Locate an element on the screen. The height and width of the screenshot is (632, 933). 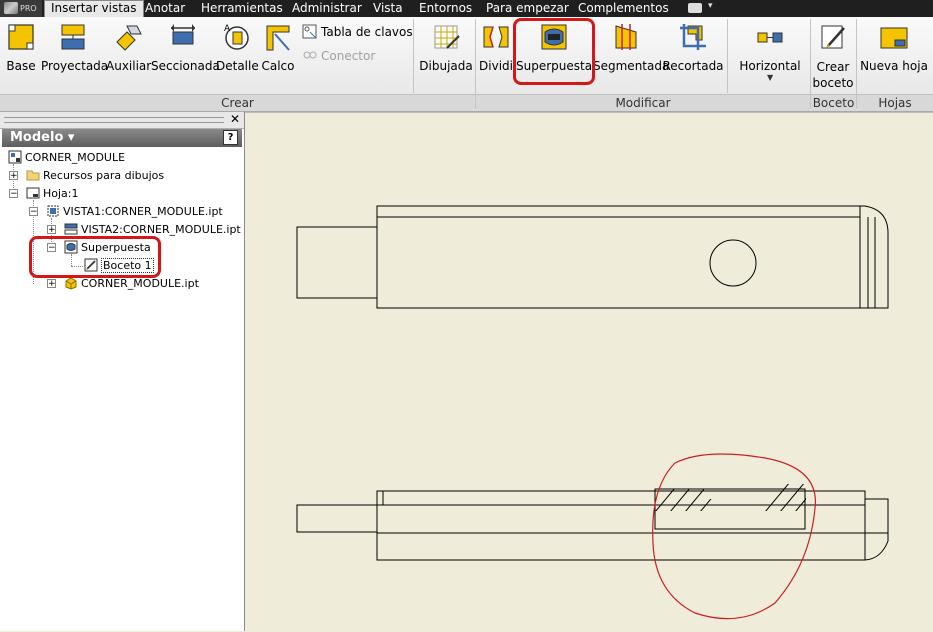
collapse-vista1-toggle: − is located at coordinates (33, 212).